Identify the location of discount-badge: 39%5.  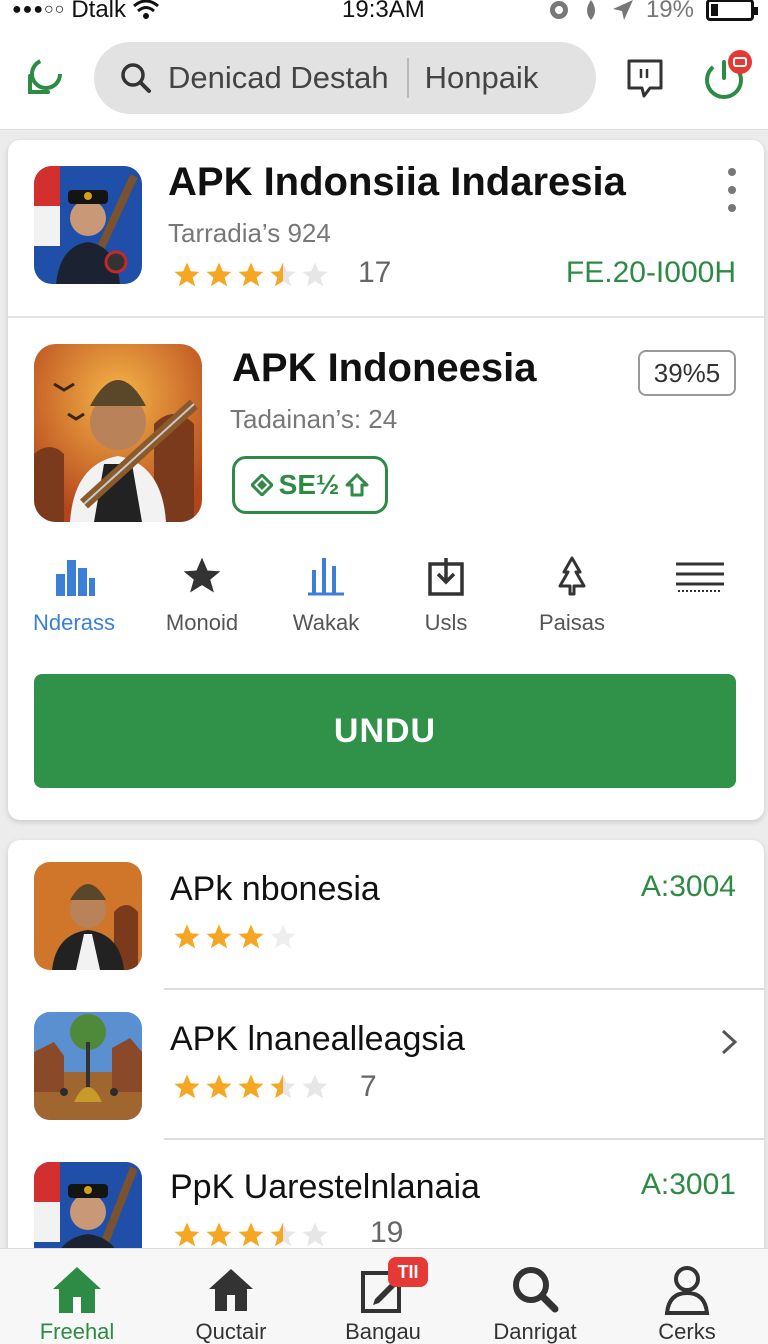
(687, 373).